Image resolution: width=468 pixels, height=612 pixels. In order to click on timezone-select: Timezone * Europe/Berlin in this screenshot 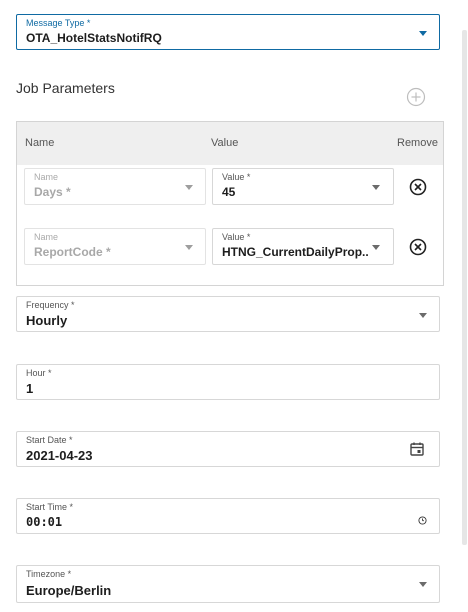, I will do `click(228, 584)`.